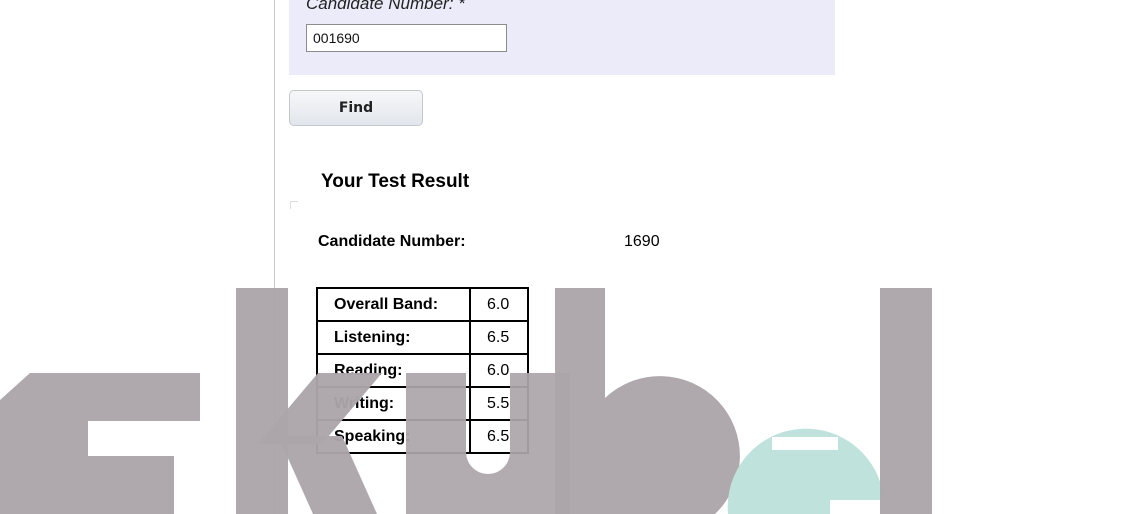 Image resolution: width=1126 pixels, height=514 pixels. I want to click on corner-mark, so click(294, 205).